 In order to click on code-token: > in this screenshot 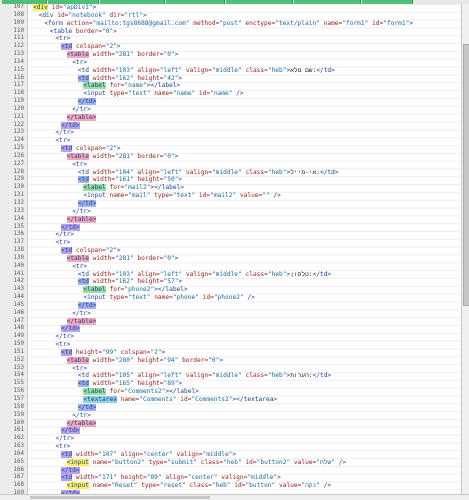, I will do `click(180, 282)`.